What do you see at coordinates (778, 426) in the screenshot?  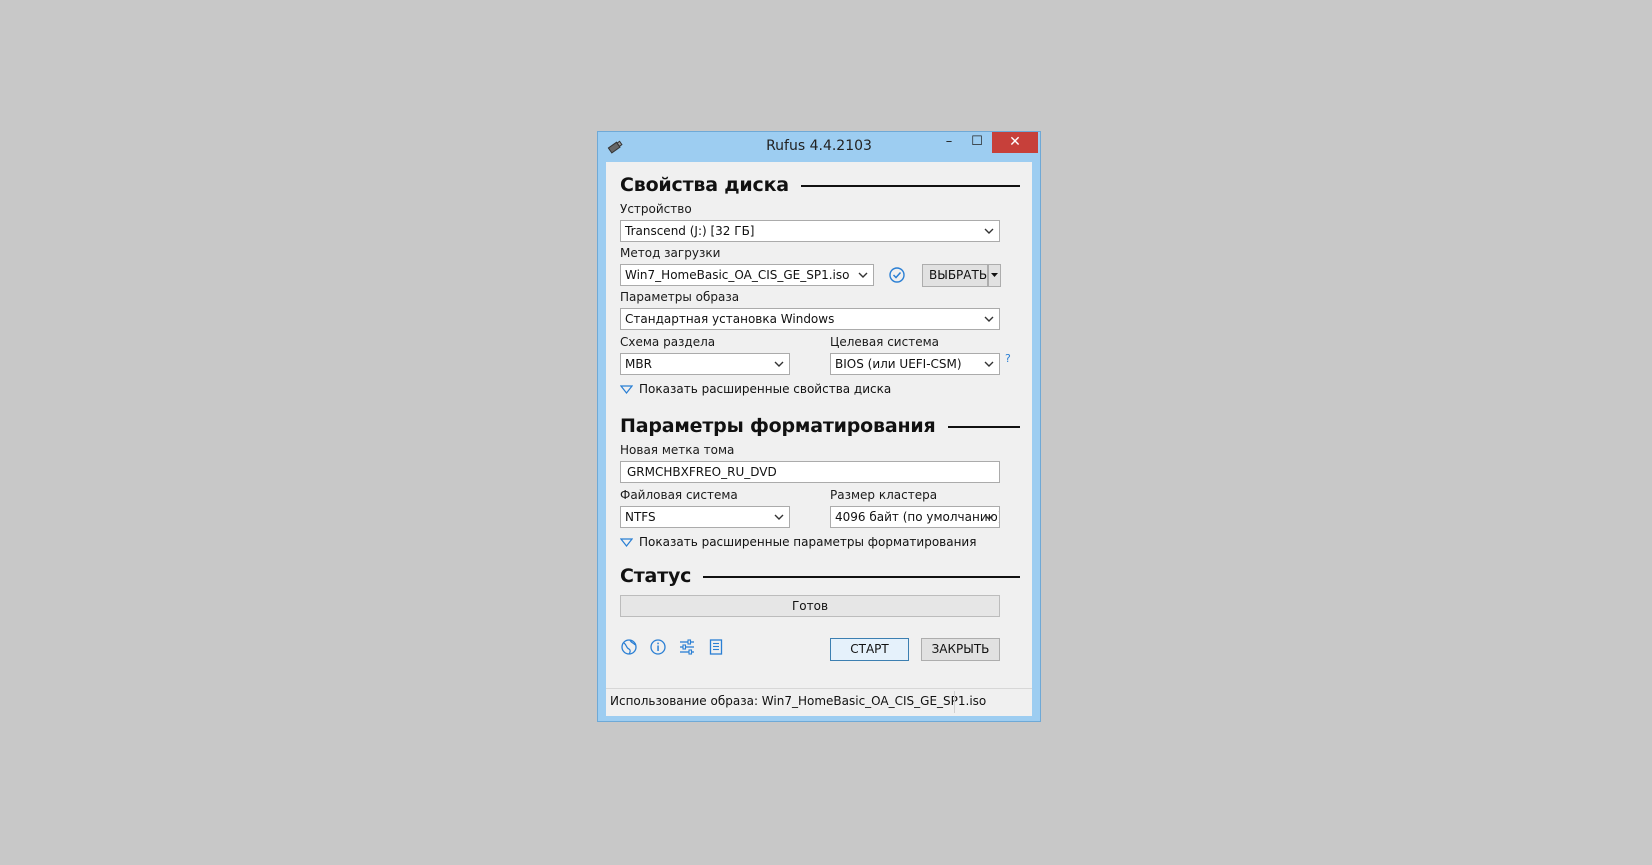 I see `format-options-heading: Параметры форматирования` at bounding box center [778, 426].